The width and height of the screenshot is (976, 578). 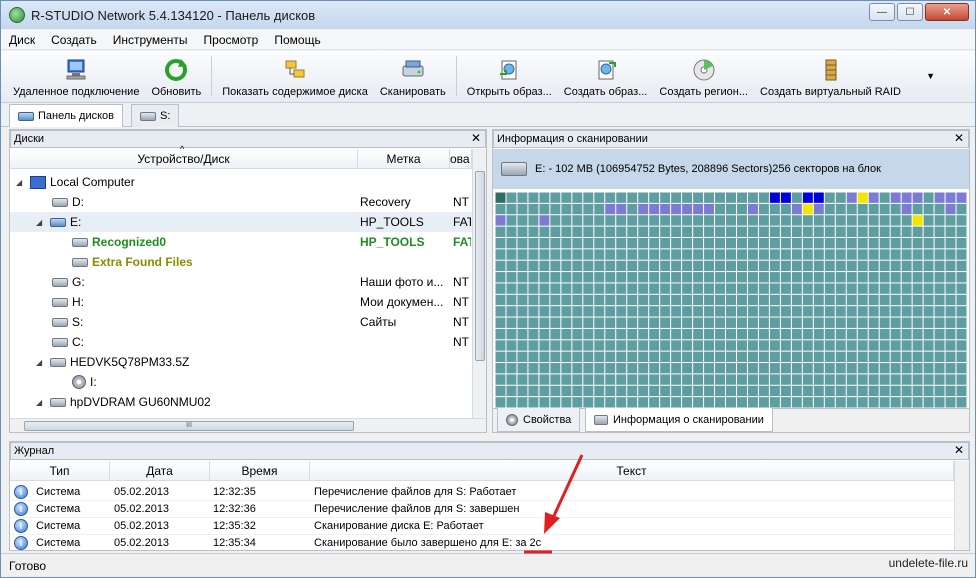 What do you see at coordinates (60, 470) in the screenshot?
I see `column-type: Тип` at bounding box center [60, 470].